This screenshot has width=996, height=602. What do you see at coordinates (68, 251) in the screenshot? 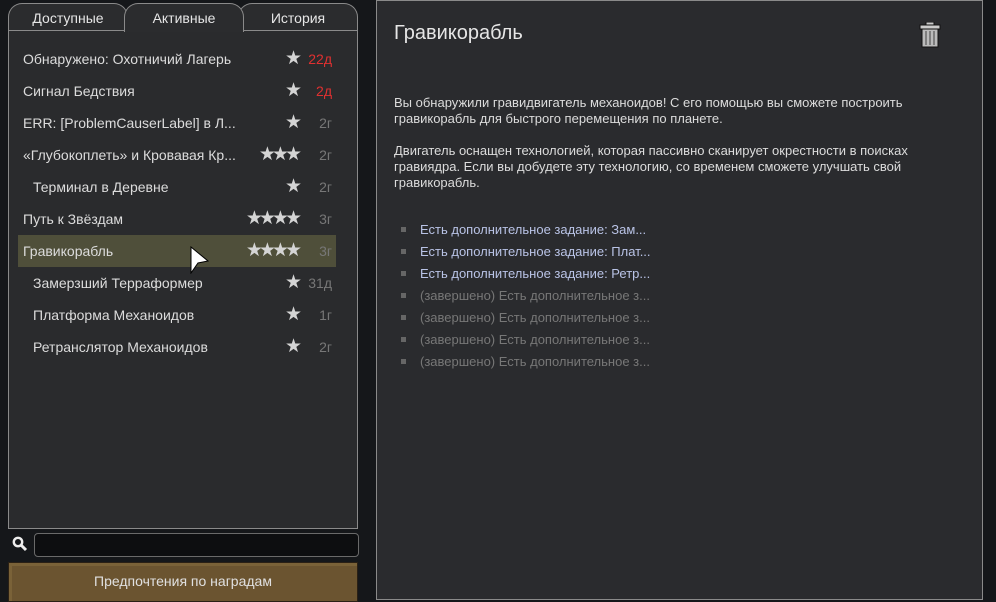
I see `quest-label: Гравикорабль` at bounding box center [68, 251].